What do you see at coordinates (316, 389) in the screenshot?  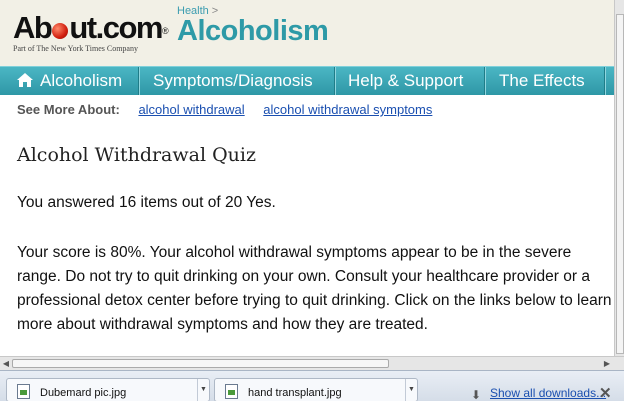 I see `download-item: hand transplant.jpg ▼` at bounding box center [316, 389].